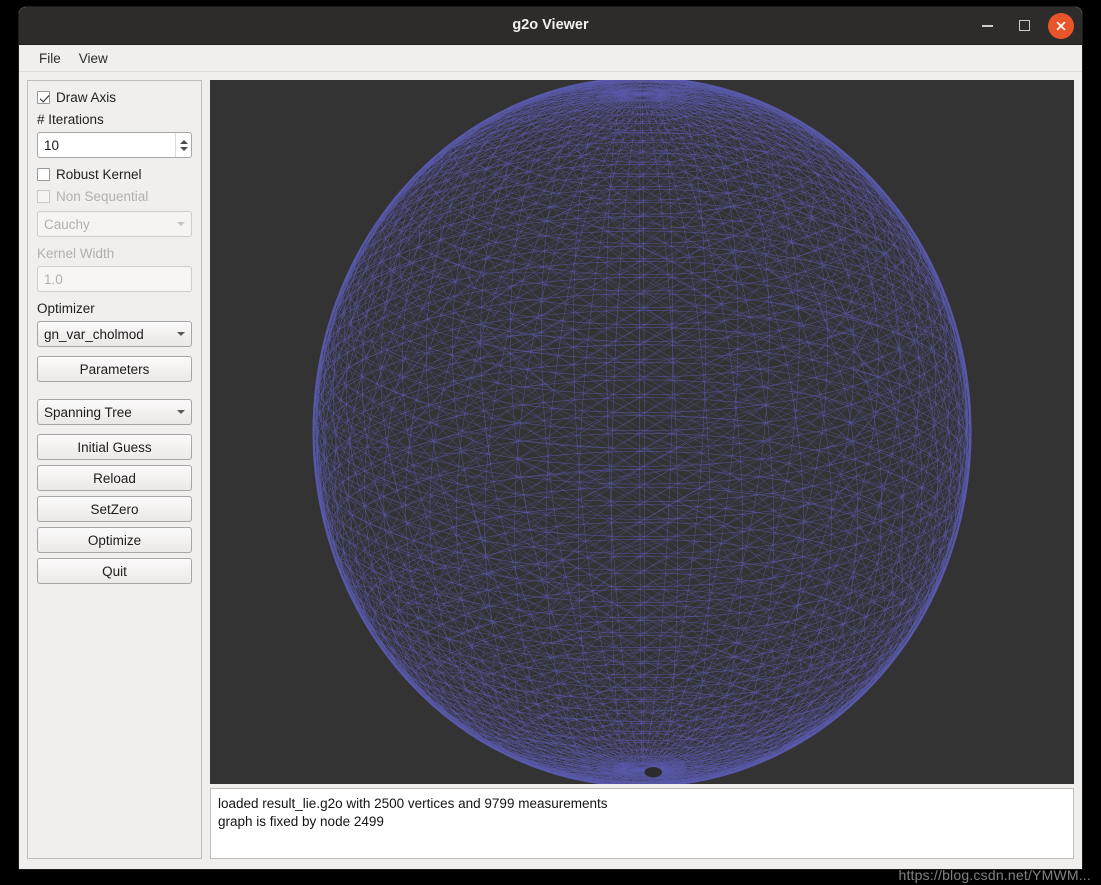 Image resolution: width=1101 pixels, height=885 pixels. I want to click on optimizer-label: Optimizer, so click(66, 308).